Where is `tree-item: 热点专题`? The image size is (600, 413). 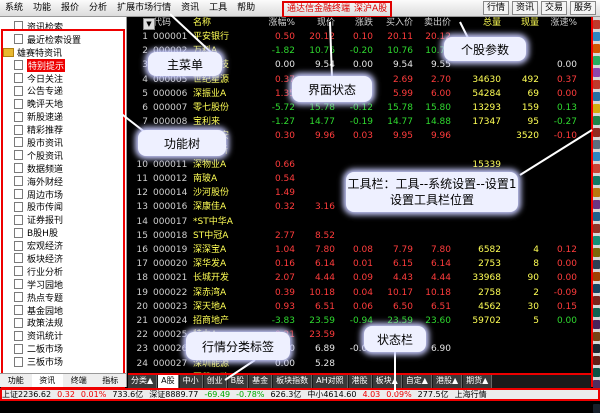 tree-item: 热点专题 is located at coordinates (63, 297).